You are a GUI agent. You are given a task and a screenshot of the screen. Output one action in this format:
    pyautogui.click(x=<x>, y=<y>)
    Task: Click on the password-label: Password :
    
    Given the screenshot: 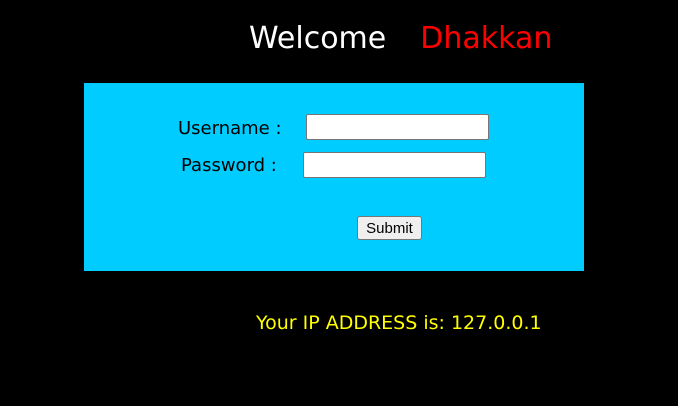 What is the action you would take?
    pyautogui.click(x=229, y=165)
    